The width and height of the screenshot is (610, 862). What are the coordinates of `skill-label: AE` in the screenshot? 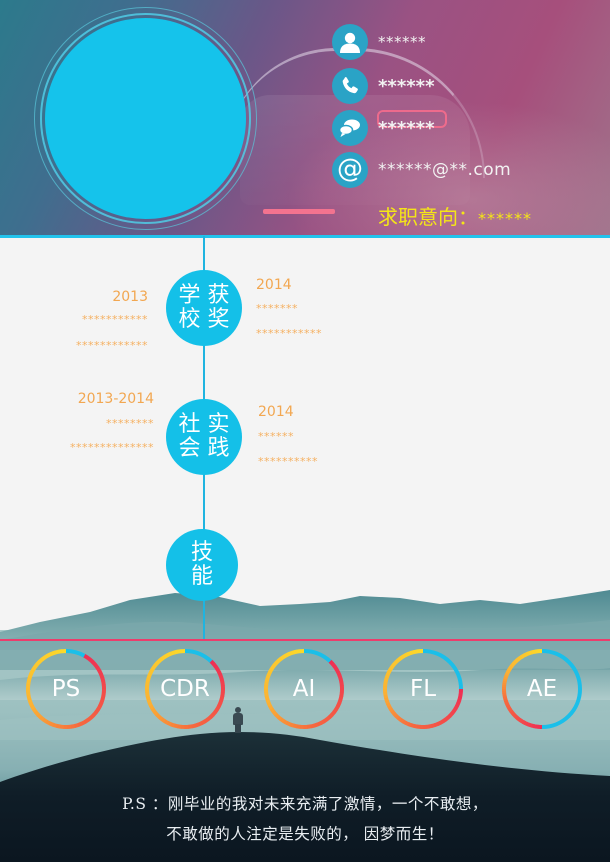 It's located at (542, 689).